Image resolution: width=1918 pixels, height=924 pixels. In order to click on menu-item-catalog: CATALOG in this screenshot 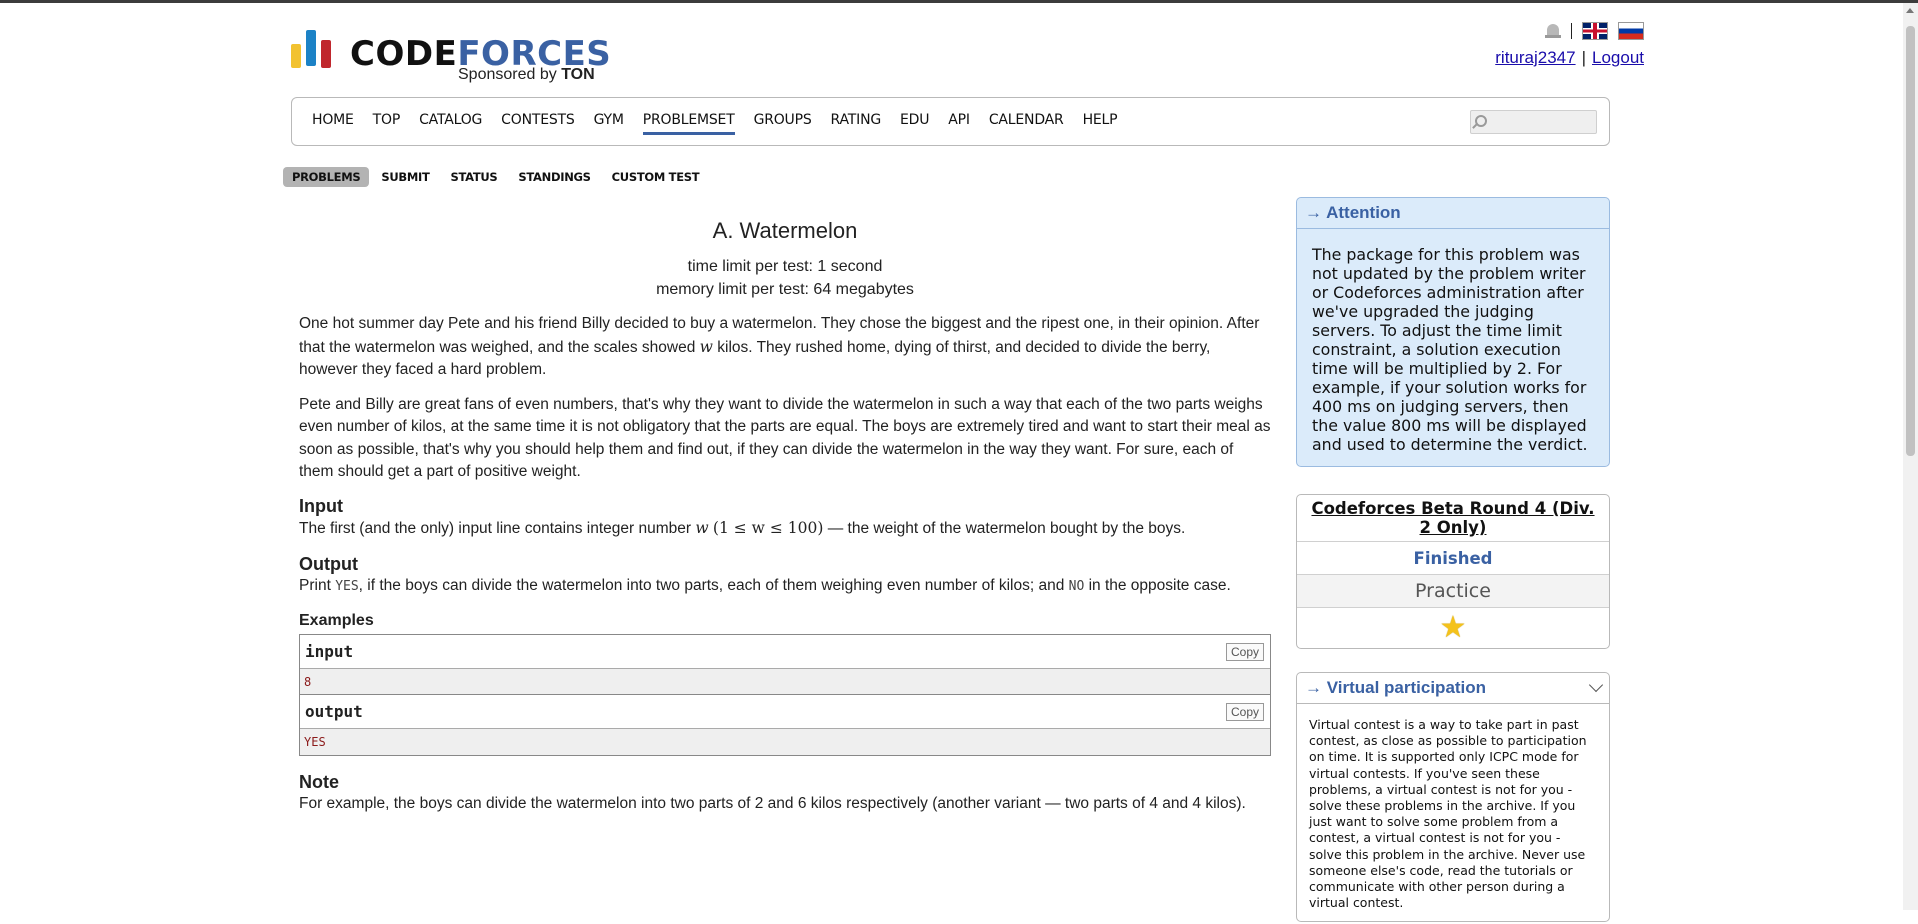, I will do `click(450, 123)`.